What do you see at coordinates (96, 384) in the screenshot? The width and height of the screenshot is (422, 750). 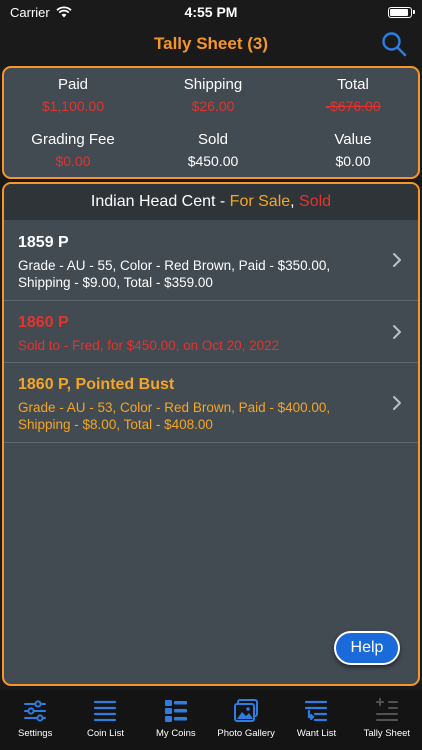 I see `row-title: 1860 P, Pointed Bust` at bounding box center [96, 384].